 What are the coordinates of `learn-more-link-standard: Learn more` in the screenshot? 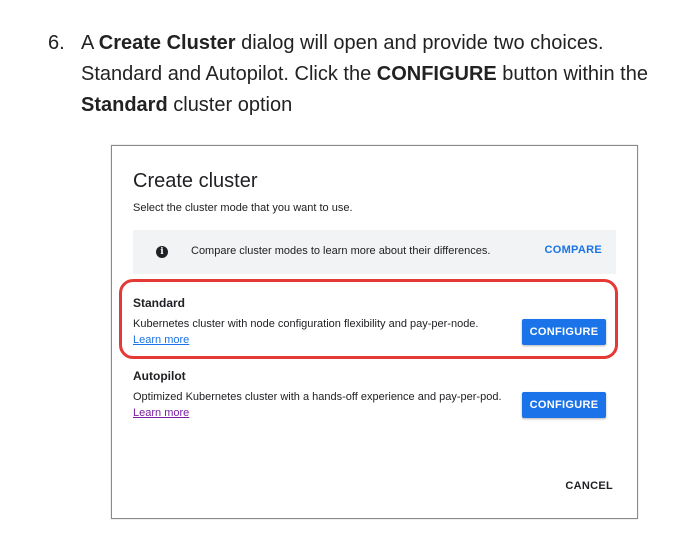 It's located at (161, 340).